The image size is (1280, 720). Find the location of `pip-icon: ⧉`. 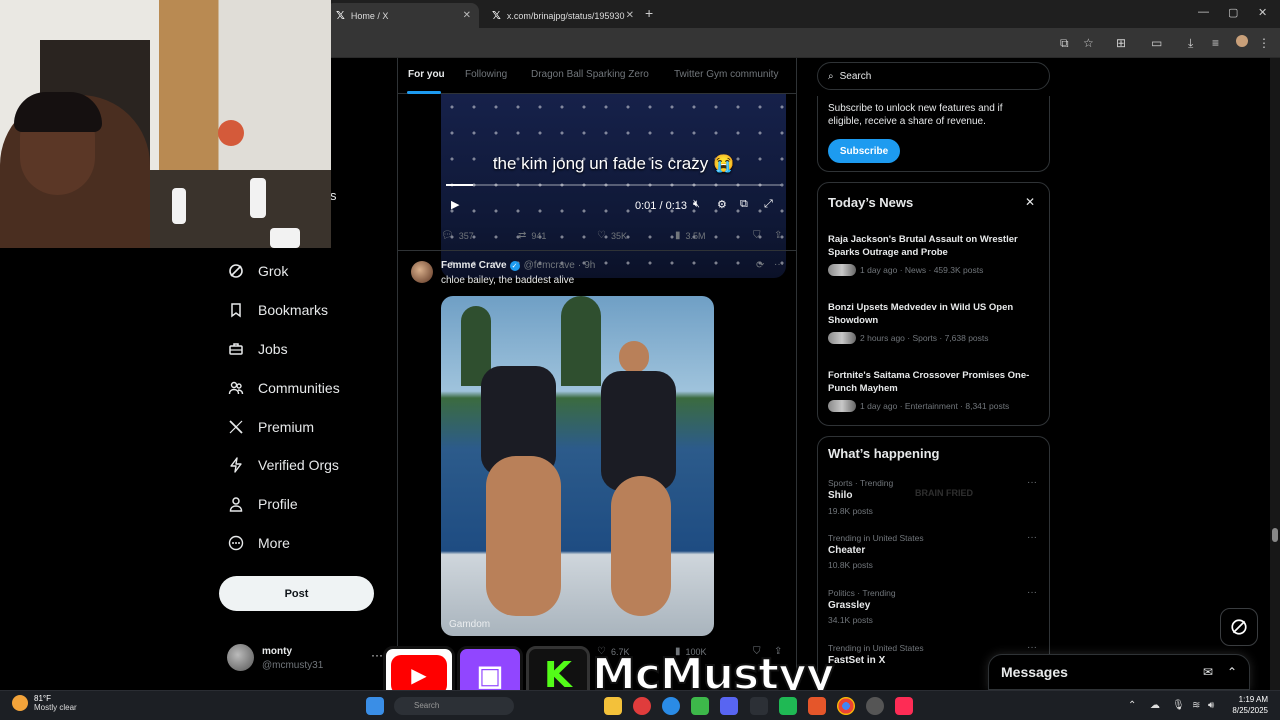

pip-icon: ⧉ is located at coordinates (744, 204).